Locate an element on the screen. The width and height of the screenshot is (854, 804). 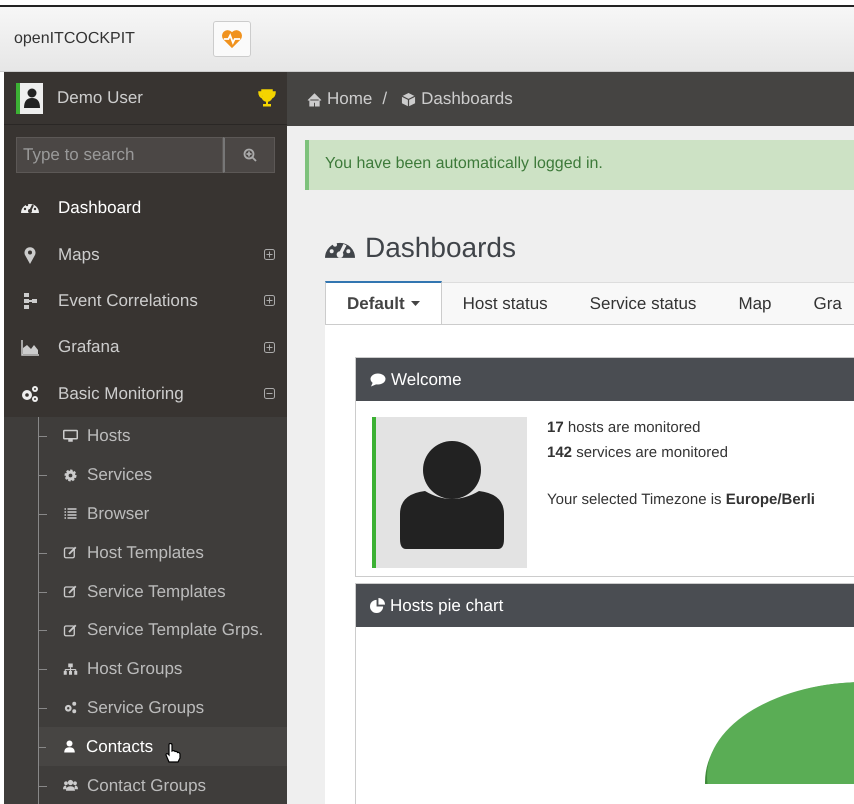
list-icon is located at coordinates (70, 514).